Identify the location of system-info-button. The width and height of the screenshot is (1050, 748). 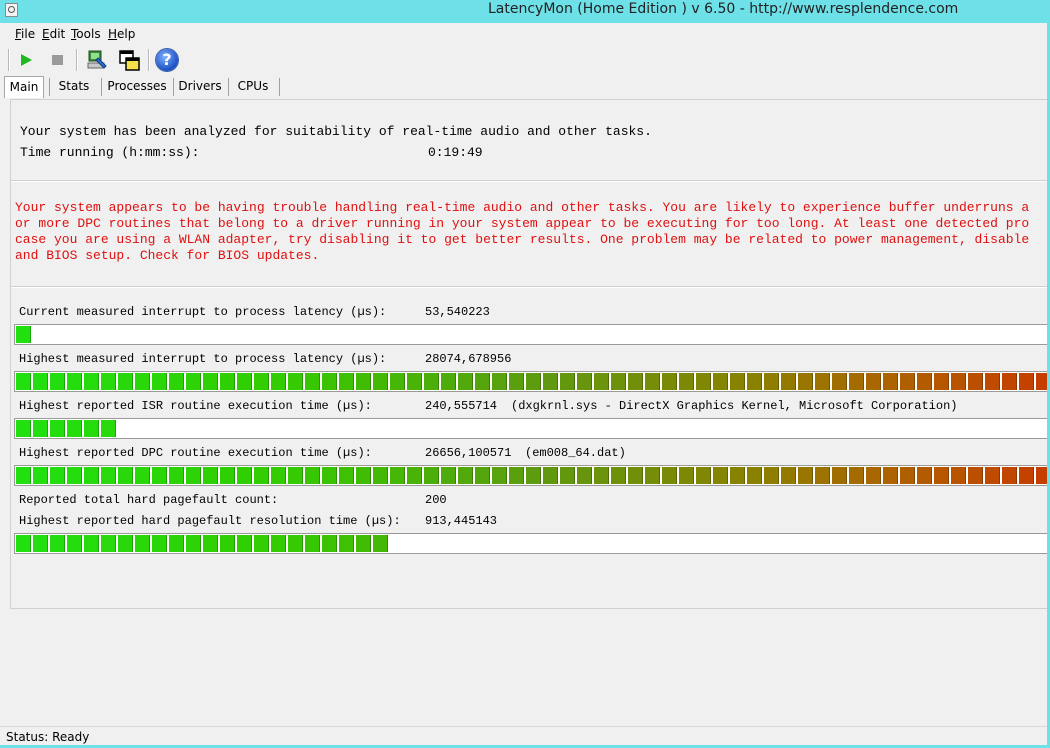
(96, 60).